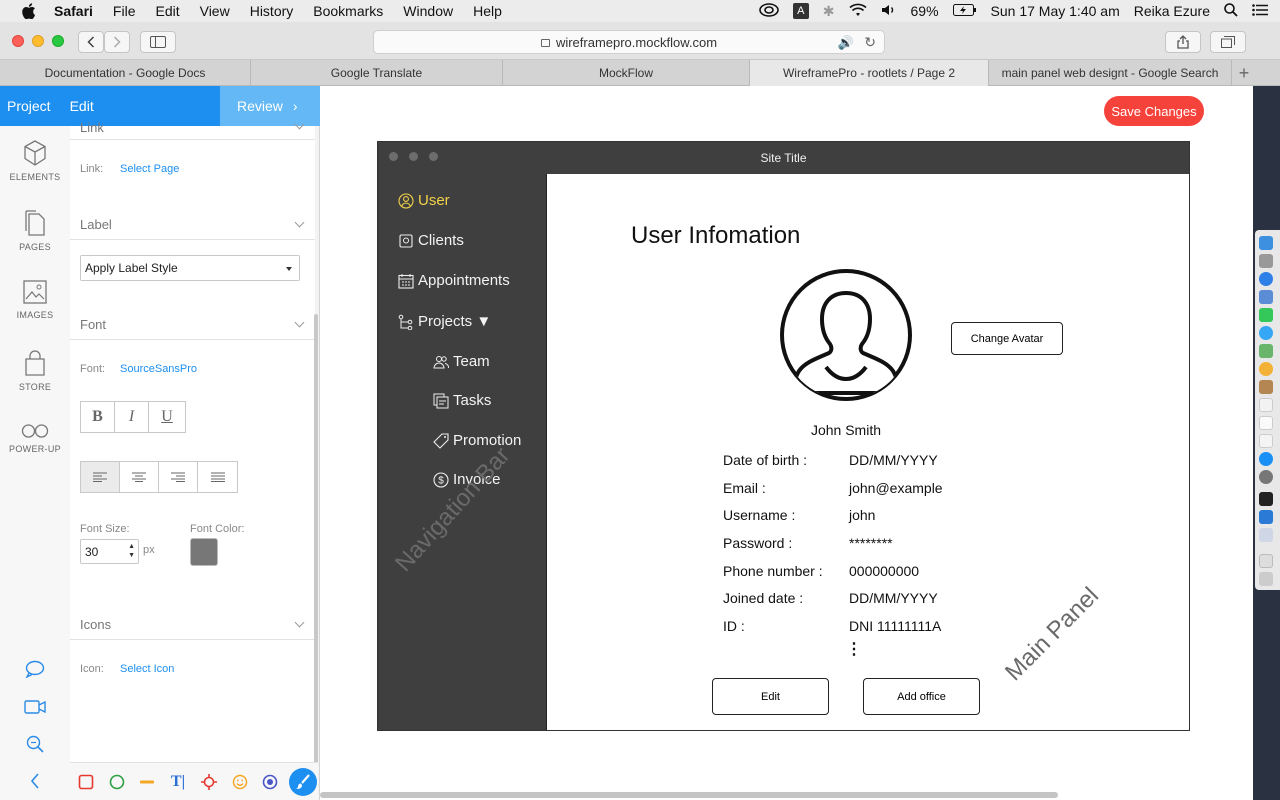  I want to click on brush-tool-icon, so click(303, 782).